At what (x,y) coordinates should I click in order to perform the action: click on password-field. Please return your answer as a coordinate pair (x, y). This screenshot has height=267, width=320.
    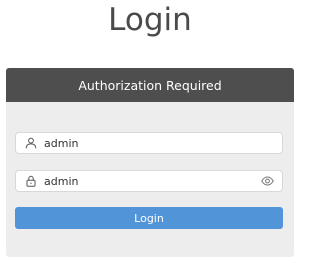
    Looking at the image, I should click on (149, 181).